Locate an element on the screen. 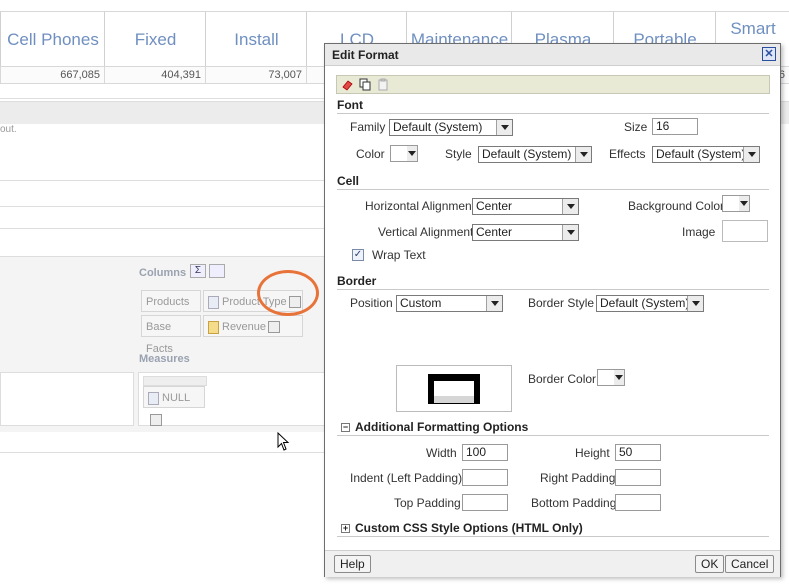 The image size is (789, 584). column-header-install: Install is located at coordinates (256, 40).